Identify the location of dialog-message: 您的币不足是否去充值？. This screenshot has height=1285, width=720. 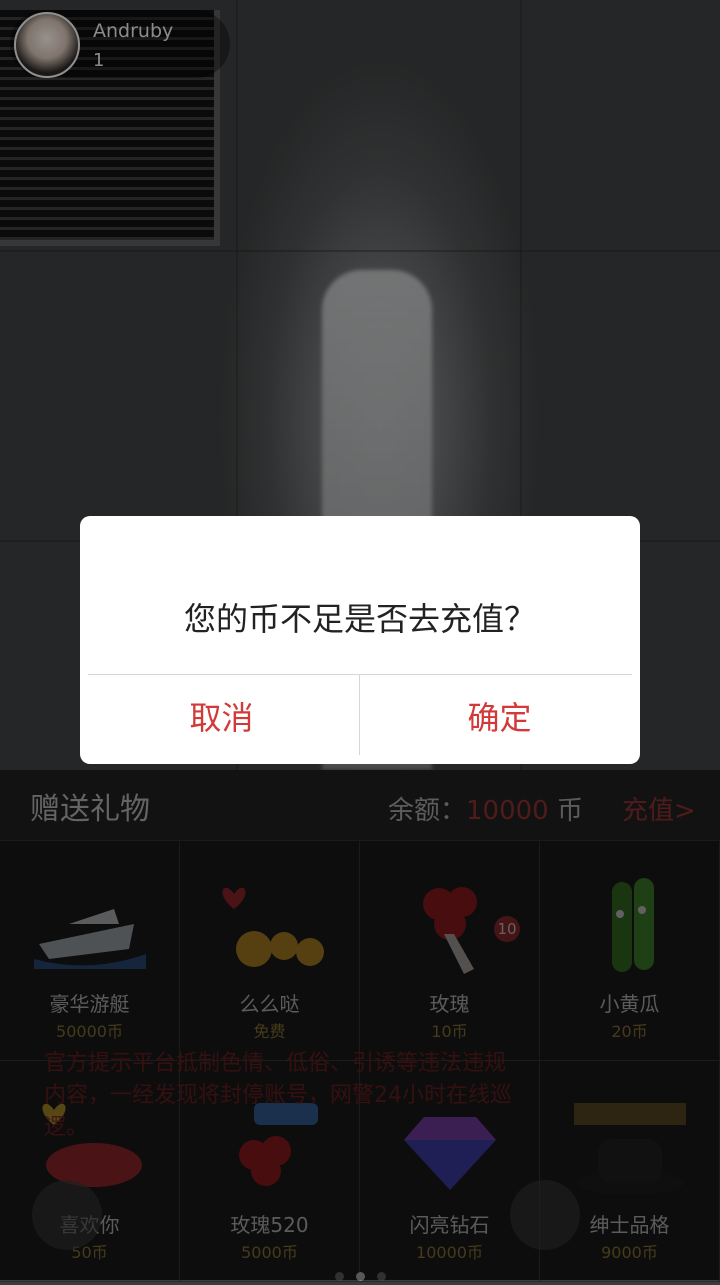
(359, 619).